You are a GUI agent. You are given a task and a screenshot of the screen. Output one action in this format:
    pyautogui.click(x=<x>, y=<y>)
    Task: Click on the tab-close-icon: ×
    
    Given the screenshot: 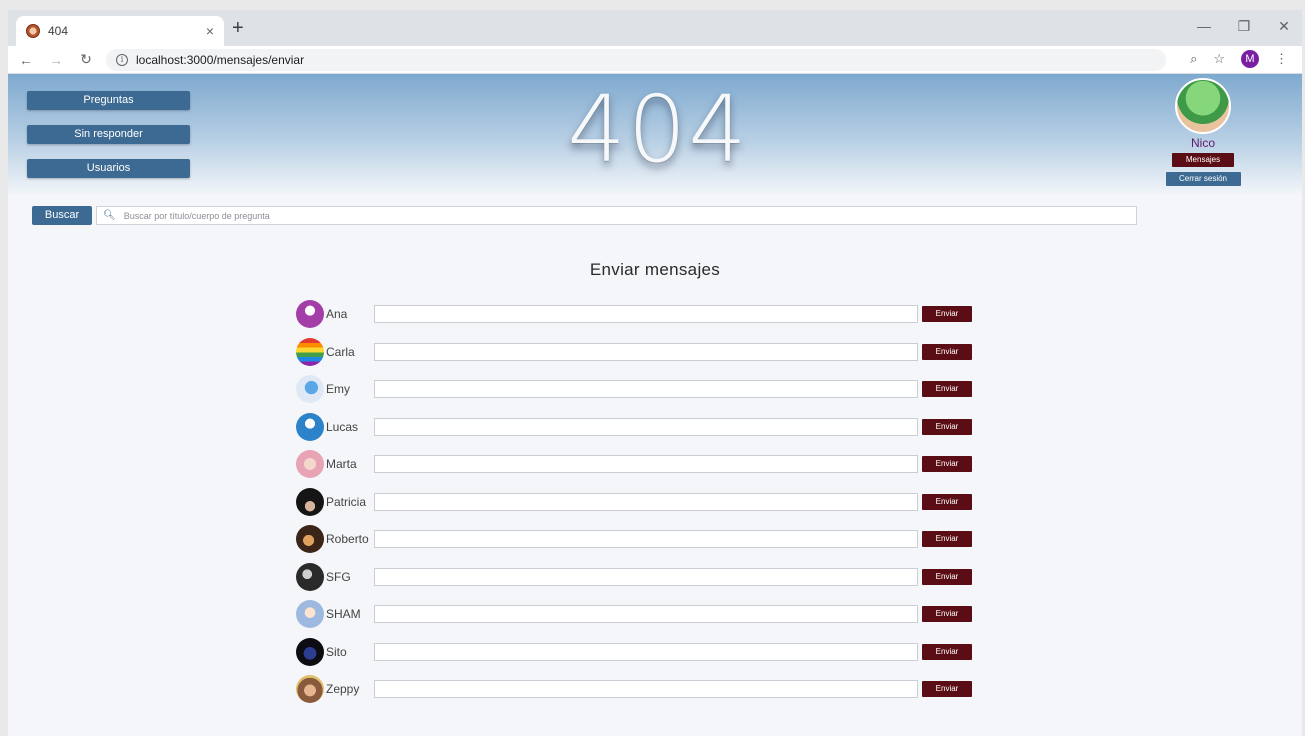 What is the action you would take?
    pyautogui.click(x=210, y=31)
    